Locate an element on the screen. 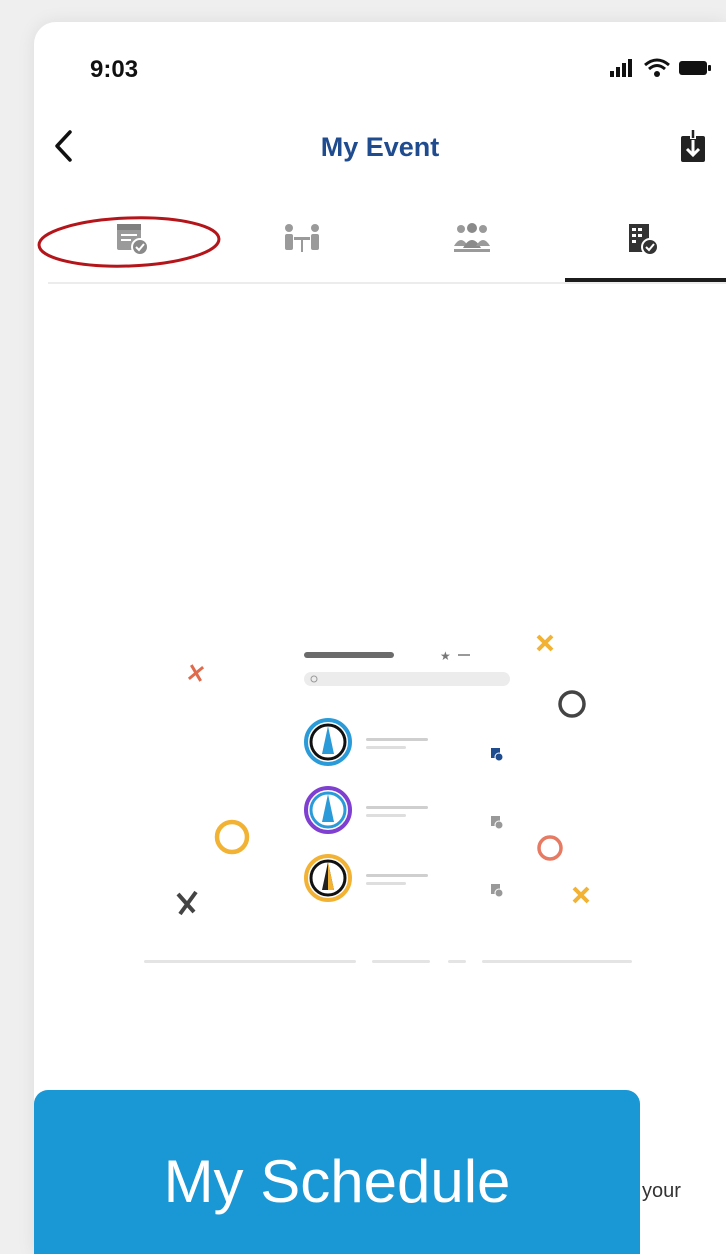 The height and width of the screenshot is (1254, 726). group-icon is located at coordinates (472, 237).